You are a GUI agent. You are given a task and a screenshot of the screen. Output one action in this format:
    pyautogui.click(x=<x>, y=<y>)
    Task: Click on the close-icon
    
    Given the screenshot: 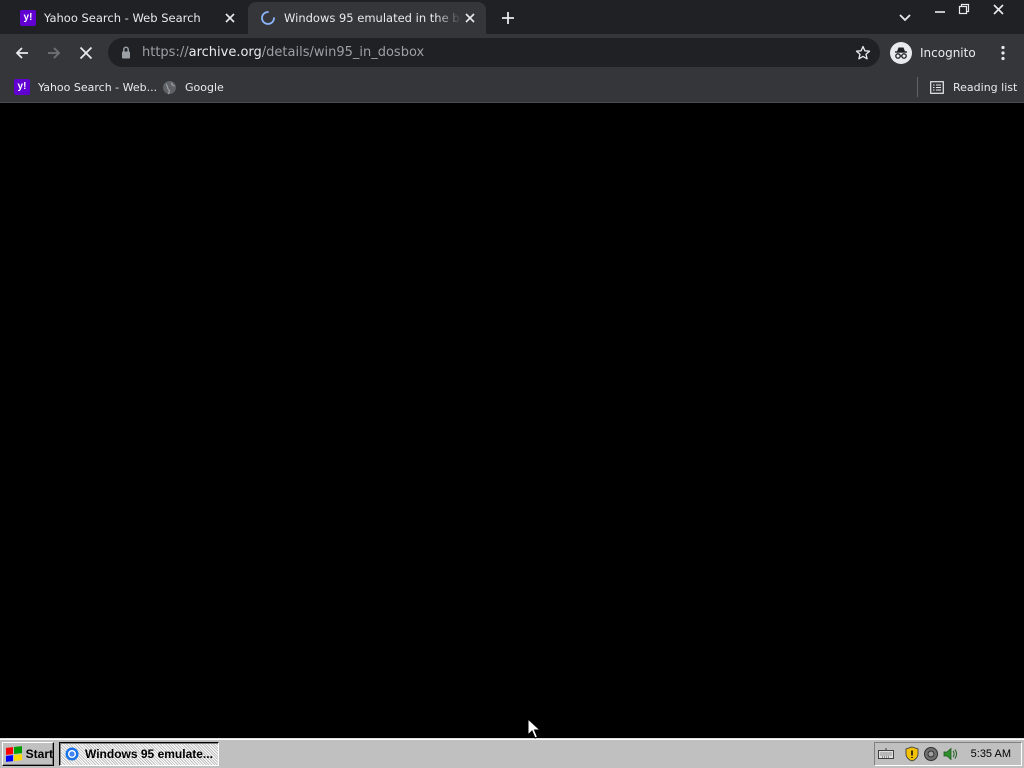 What is the action you would take?
    pyautogui.click(x=998, y=9)
    